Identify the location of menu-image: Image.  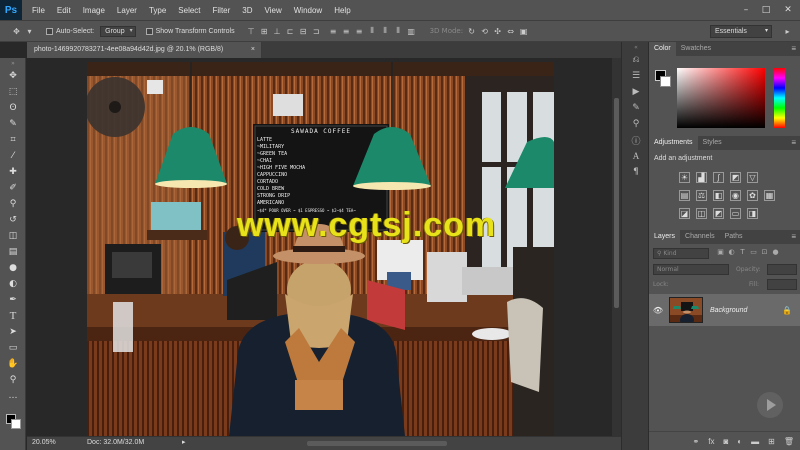
(94, 10).